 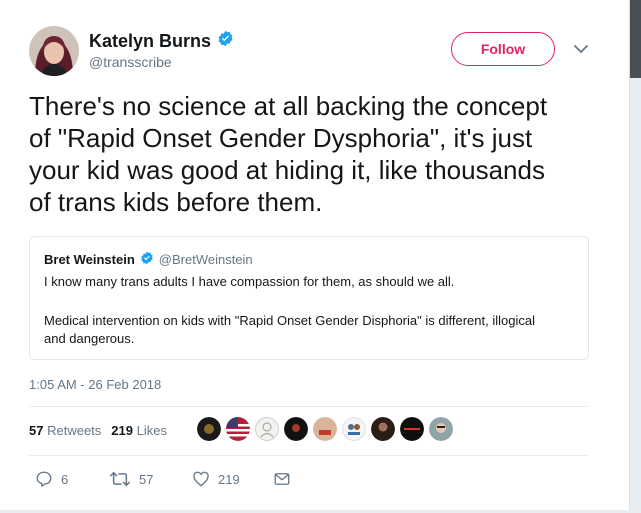 I want to click on tweet-text-line: of trans kids before them., so click(x=176, y=202).